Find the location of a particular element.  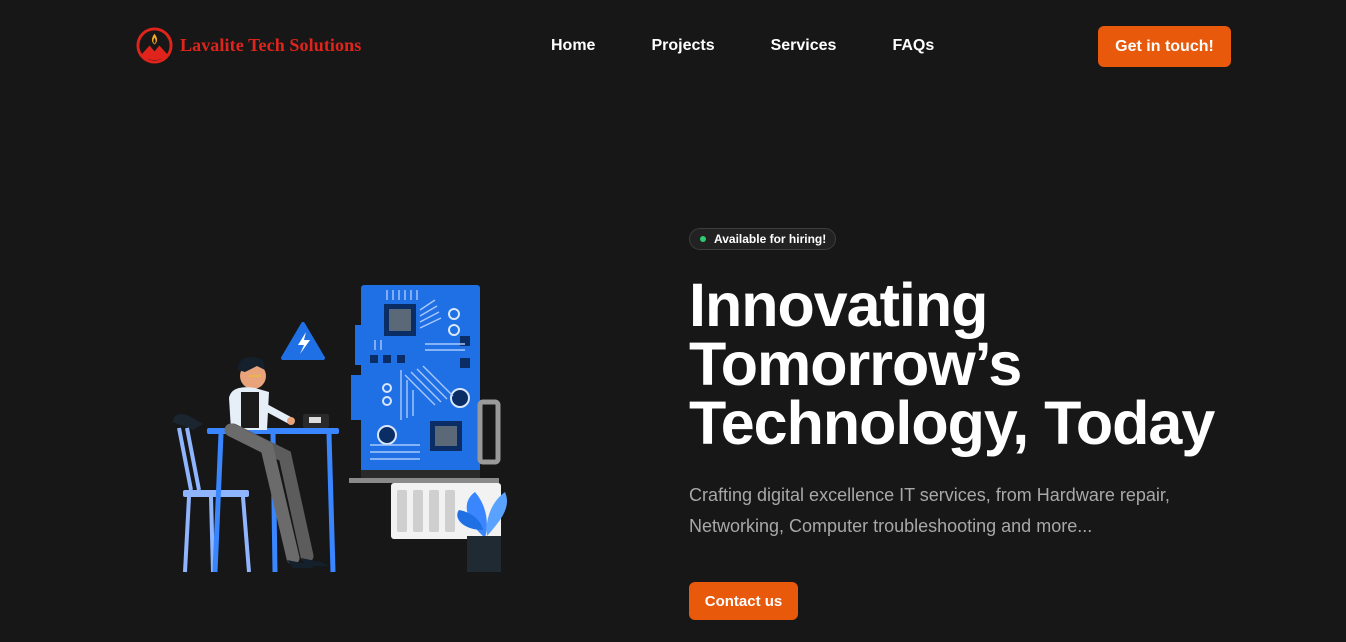

nav-projects: Projects is located at coordinates (682, 46).